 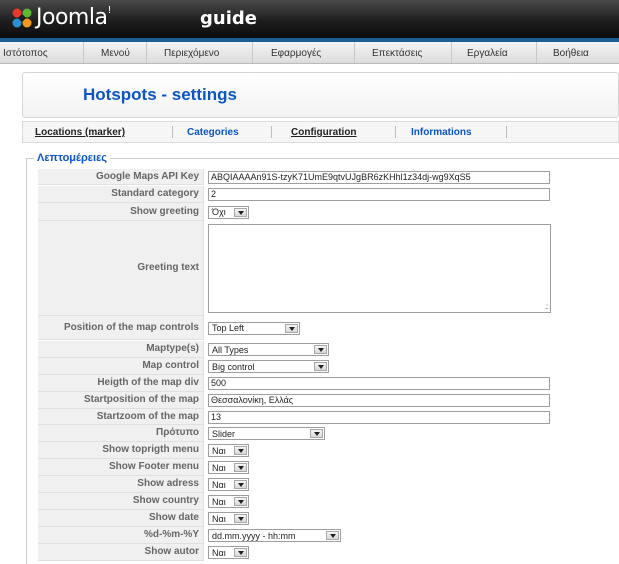 What do you see at coordinates (320, 95) in the screenshot?
I see `toolbar-box: Hotspots - settings` at bounding box center [320, 95].